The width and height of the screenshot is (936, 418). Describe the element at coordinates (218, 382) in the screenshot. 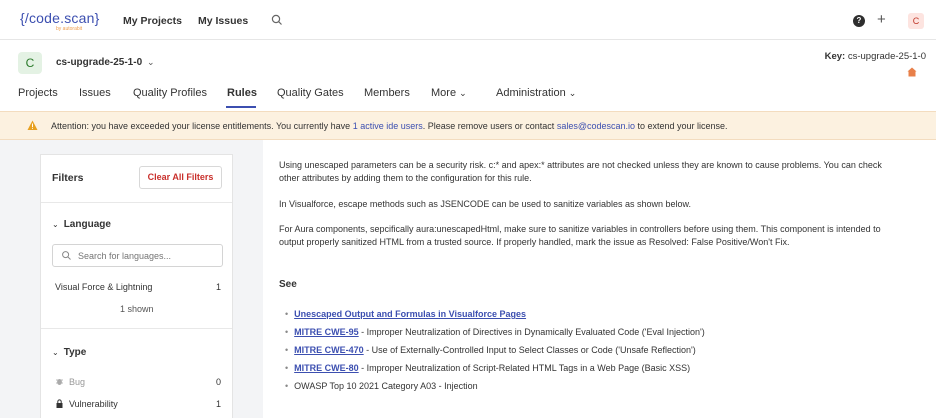

I see `facet-item-count: 0` at that location.